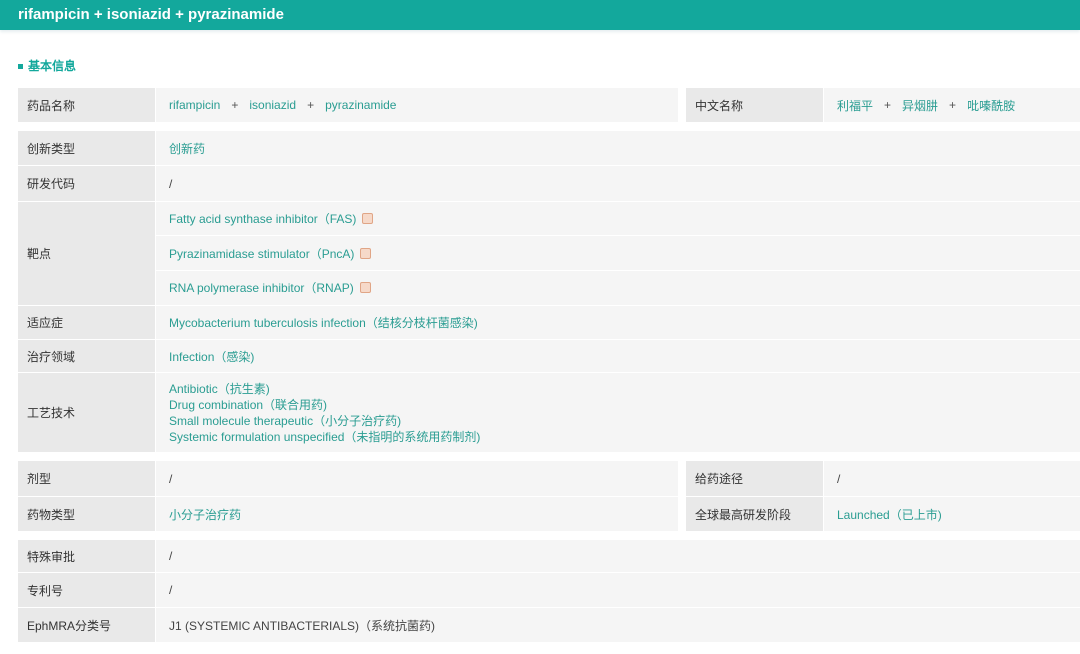  What do you see at coordinates (285, 421) in the screenshot?
I see `tech-item: Small molecule therapeutic（小分子治疗药)` at bounding box center [285, 421].